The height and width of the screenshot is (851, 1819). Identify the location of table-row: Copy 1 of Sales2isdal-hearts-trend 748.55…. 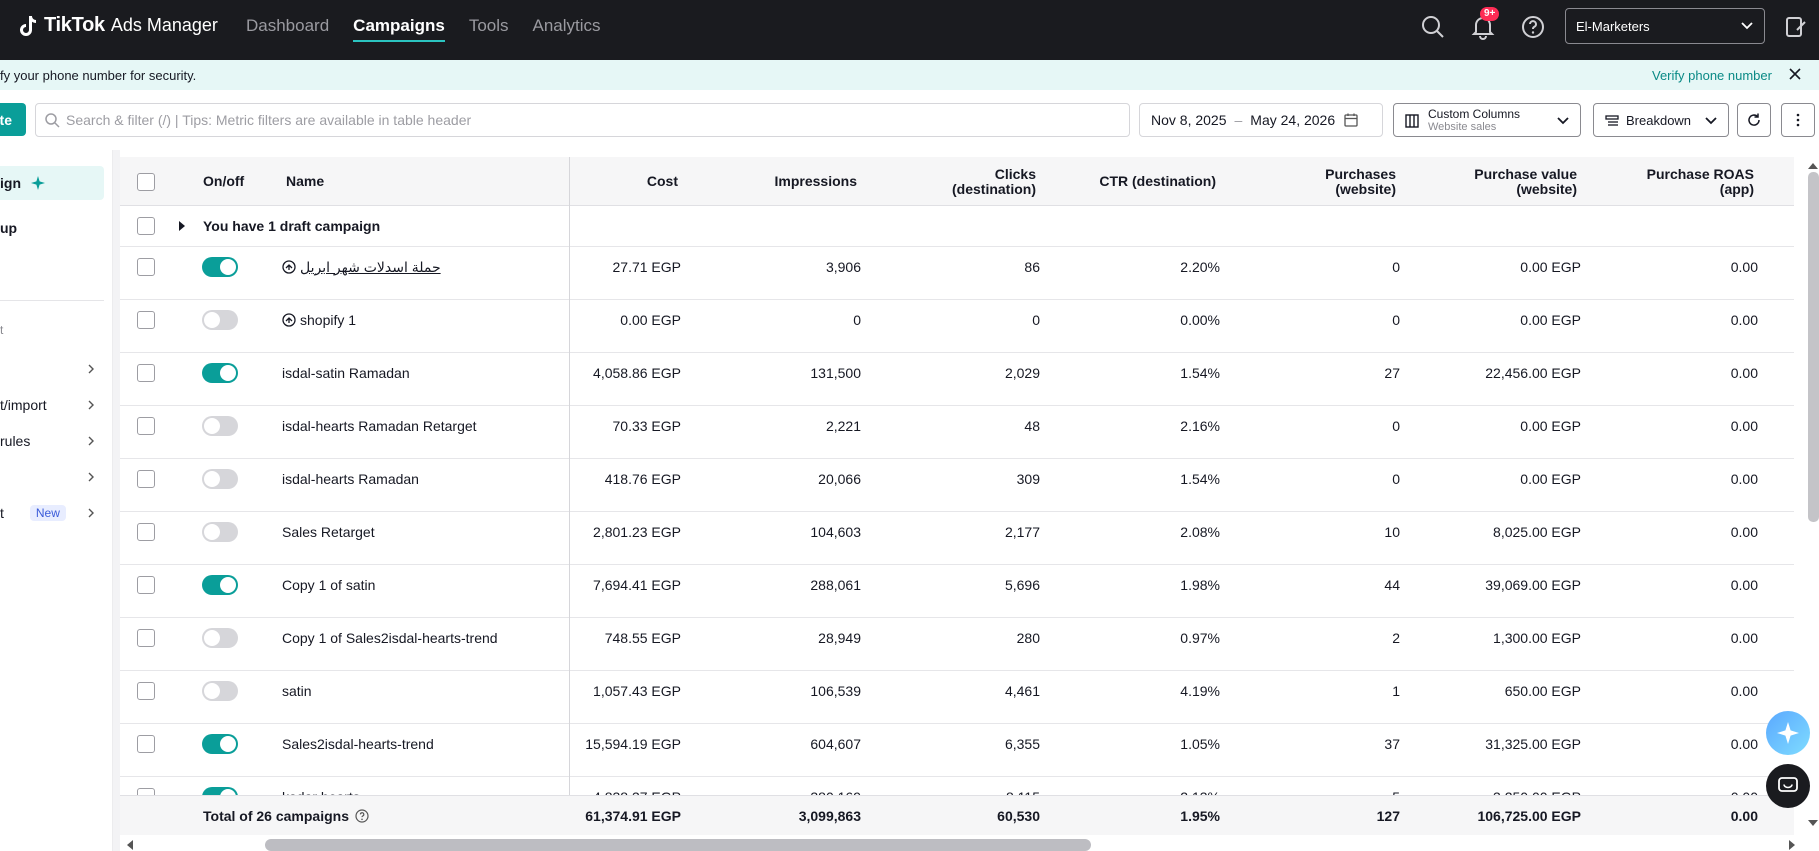
(957, 644).